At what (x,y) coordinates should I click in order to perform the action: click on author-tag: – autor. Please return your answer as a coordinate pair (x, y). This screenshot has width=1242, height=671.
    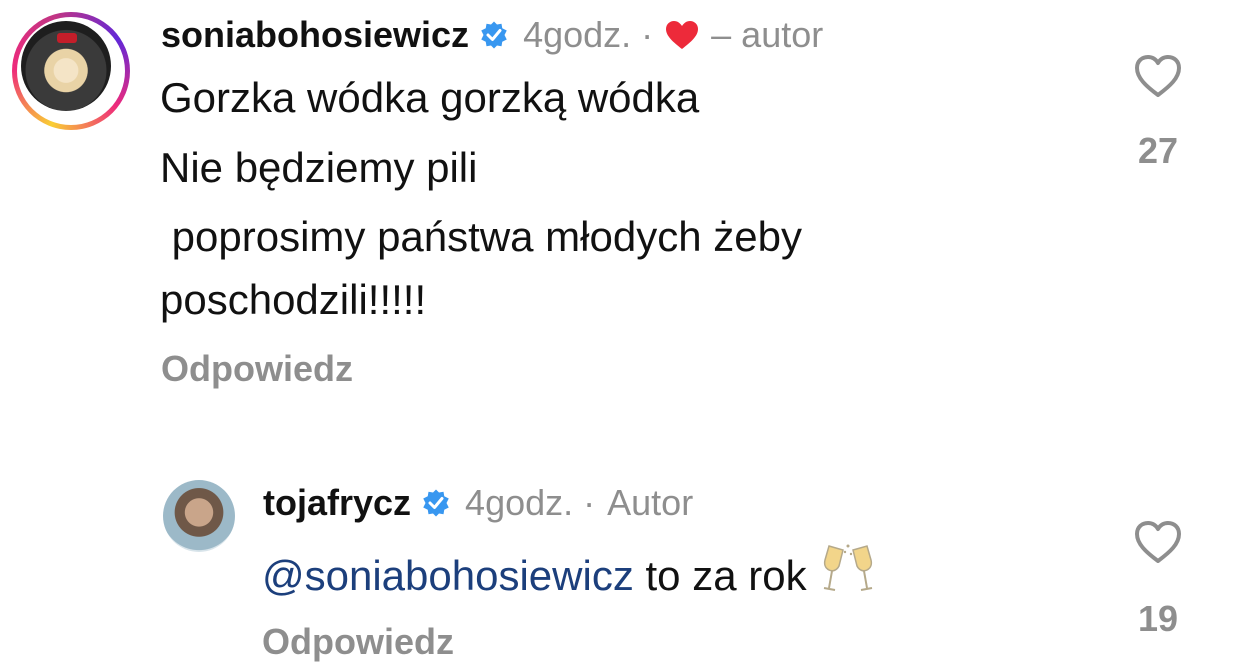
    Looking at the image, I should click on (767, 34).